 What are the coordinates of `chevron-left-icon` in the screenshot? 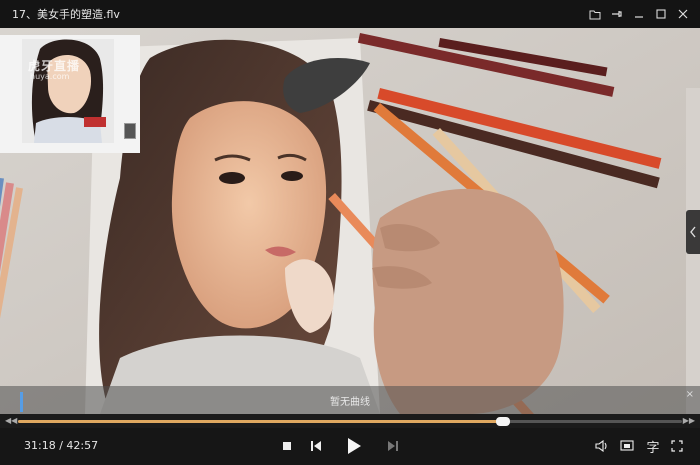 It's located at (693, 232).